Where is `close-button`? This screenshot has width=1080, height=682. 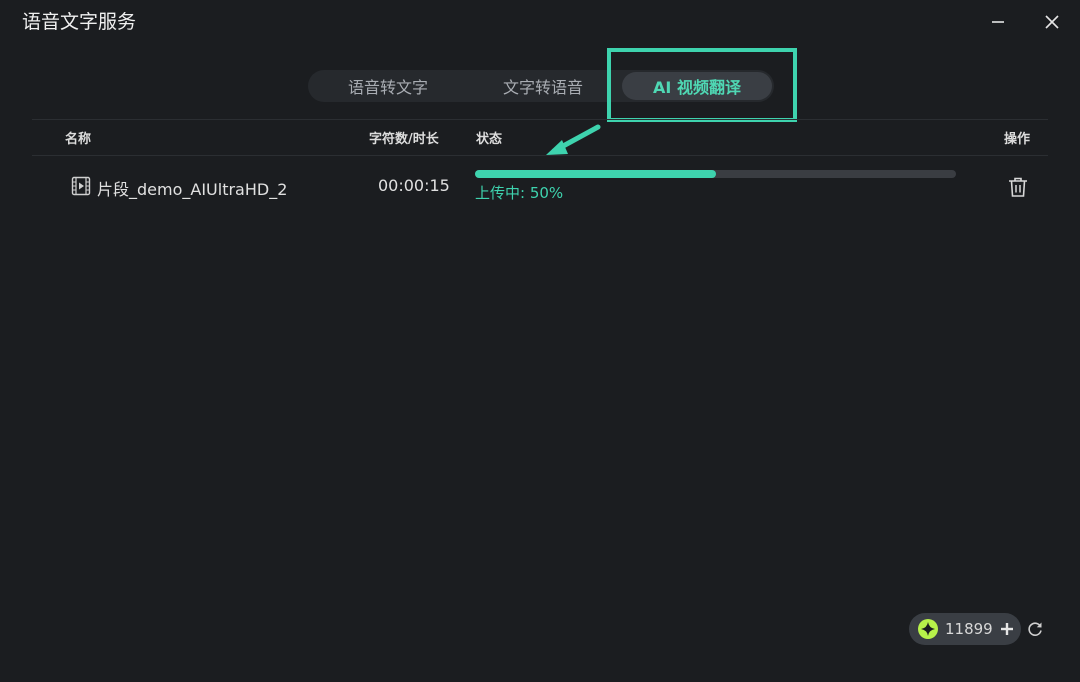
close-button is located at coordinates (1052, 22).